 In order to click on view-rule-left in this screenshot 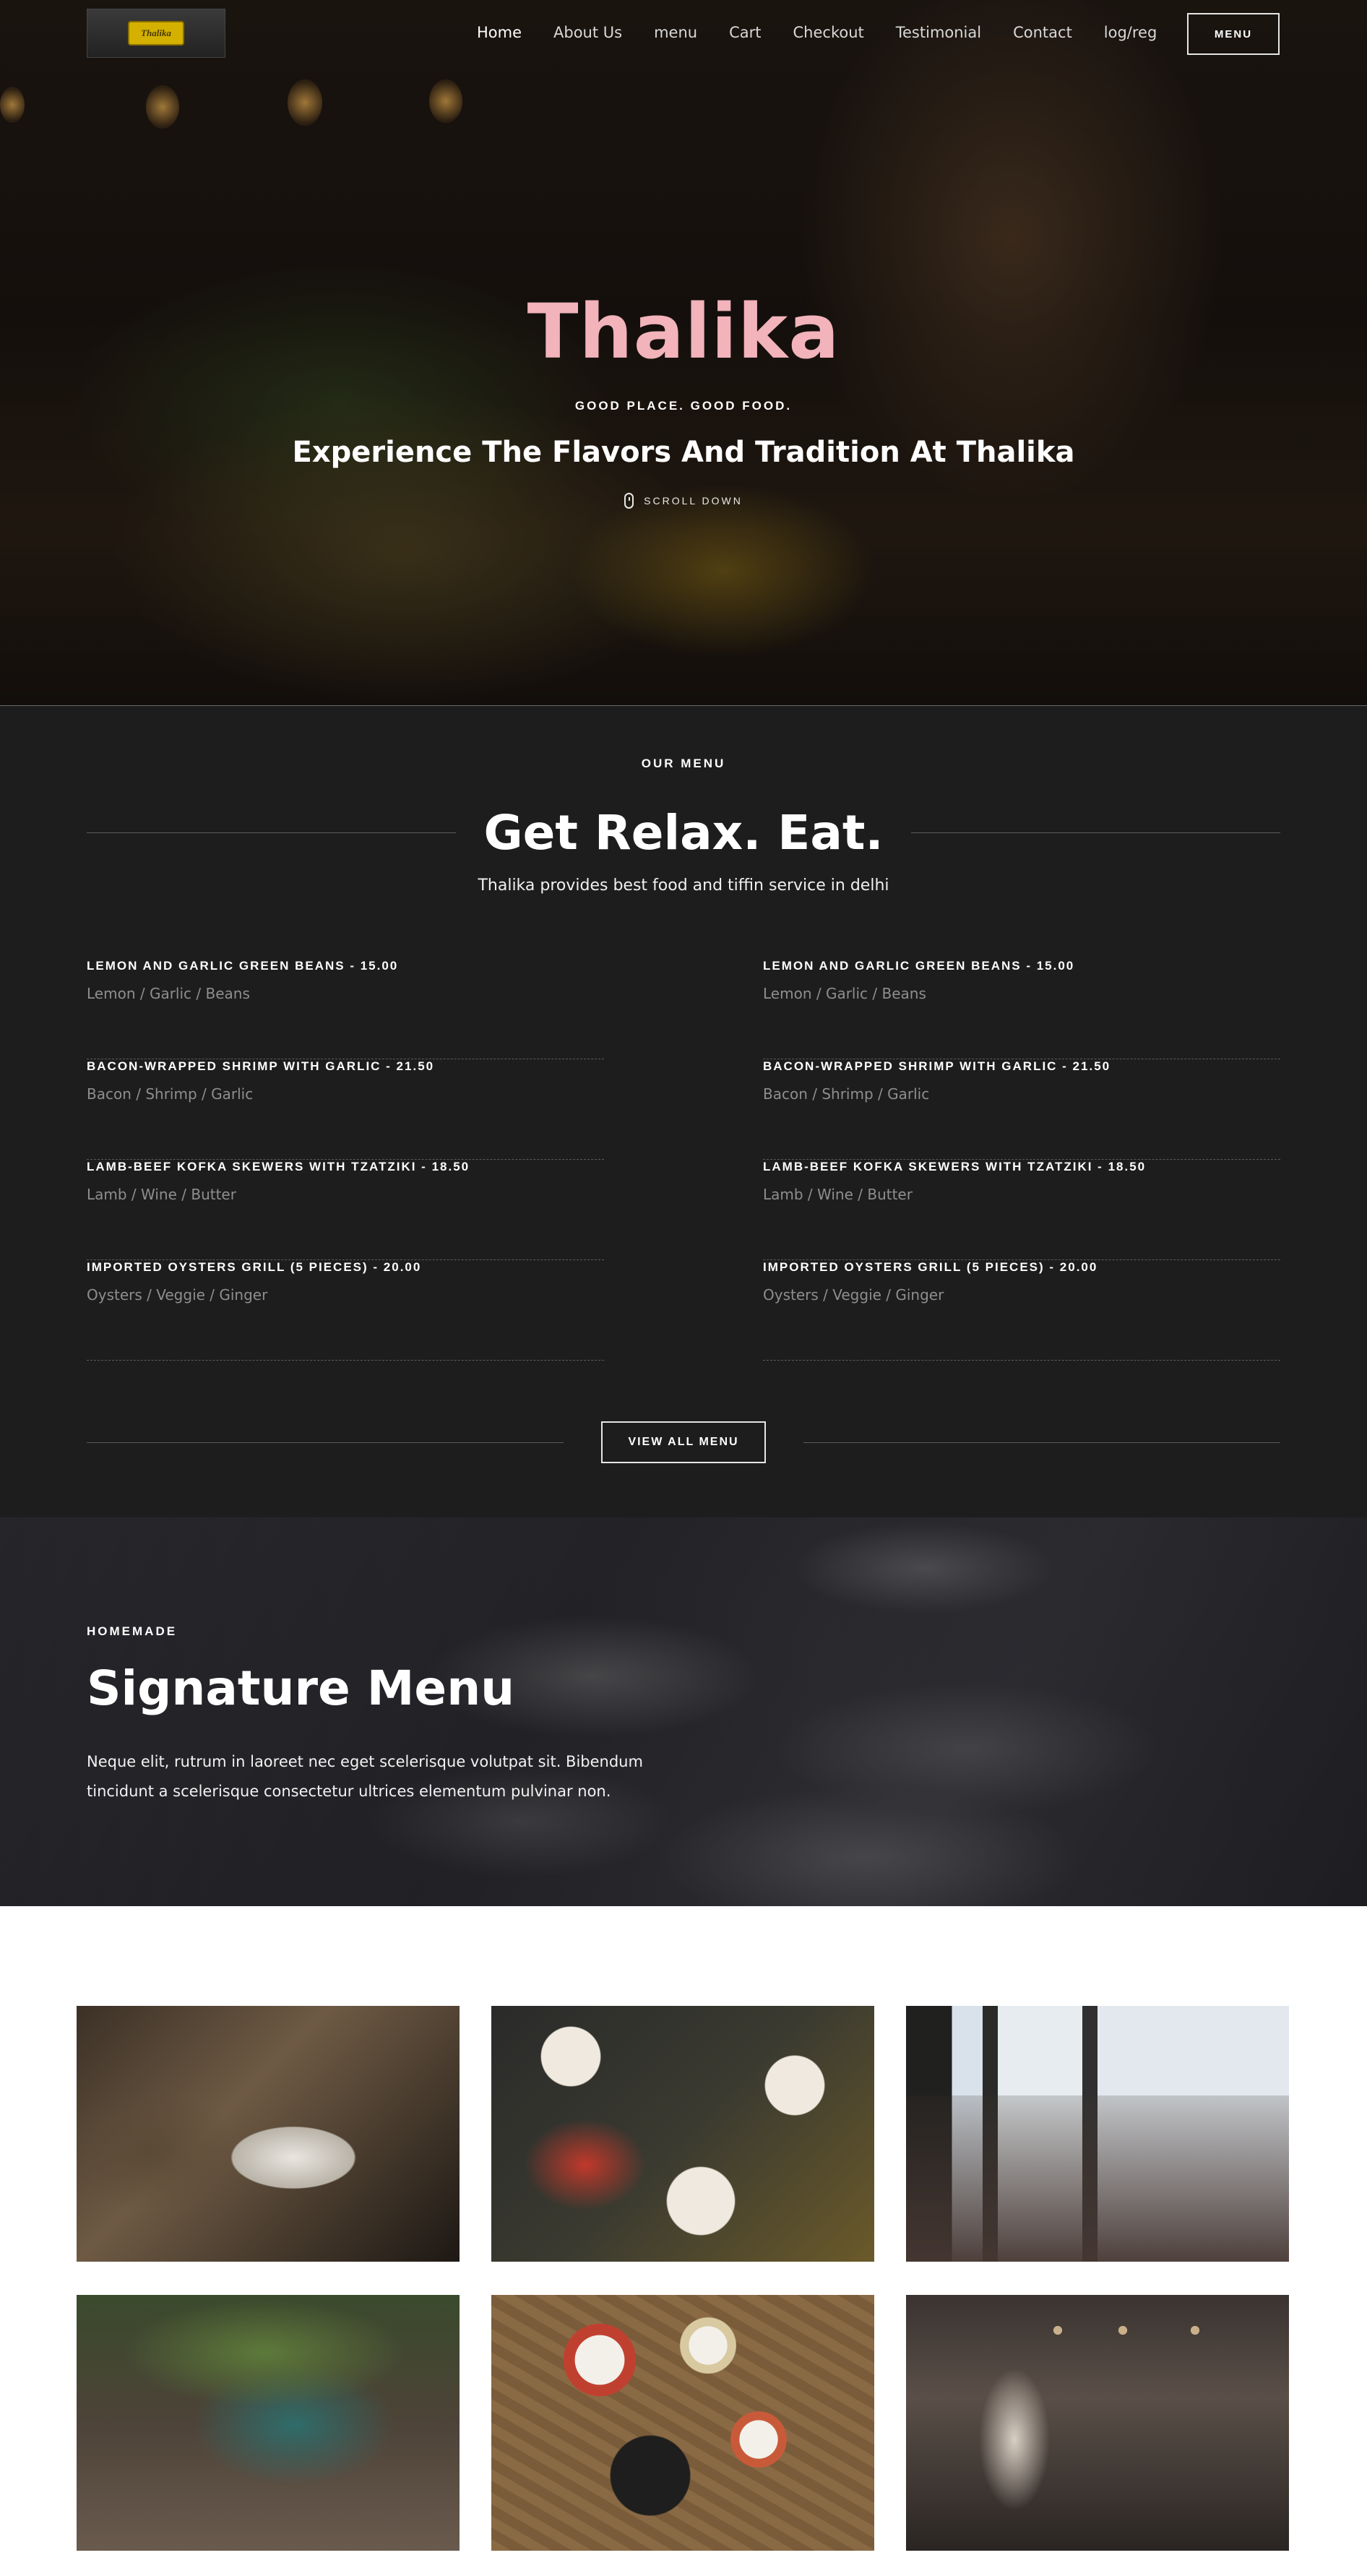, I will do `click(326, 1442)`.